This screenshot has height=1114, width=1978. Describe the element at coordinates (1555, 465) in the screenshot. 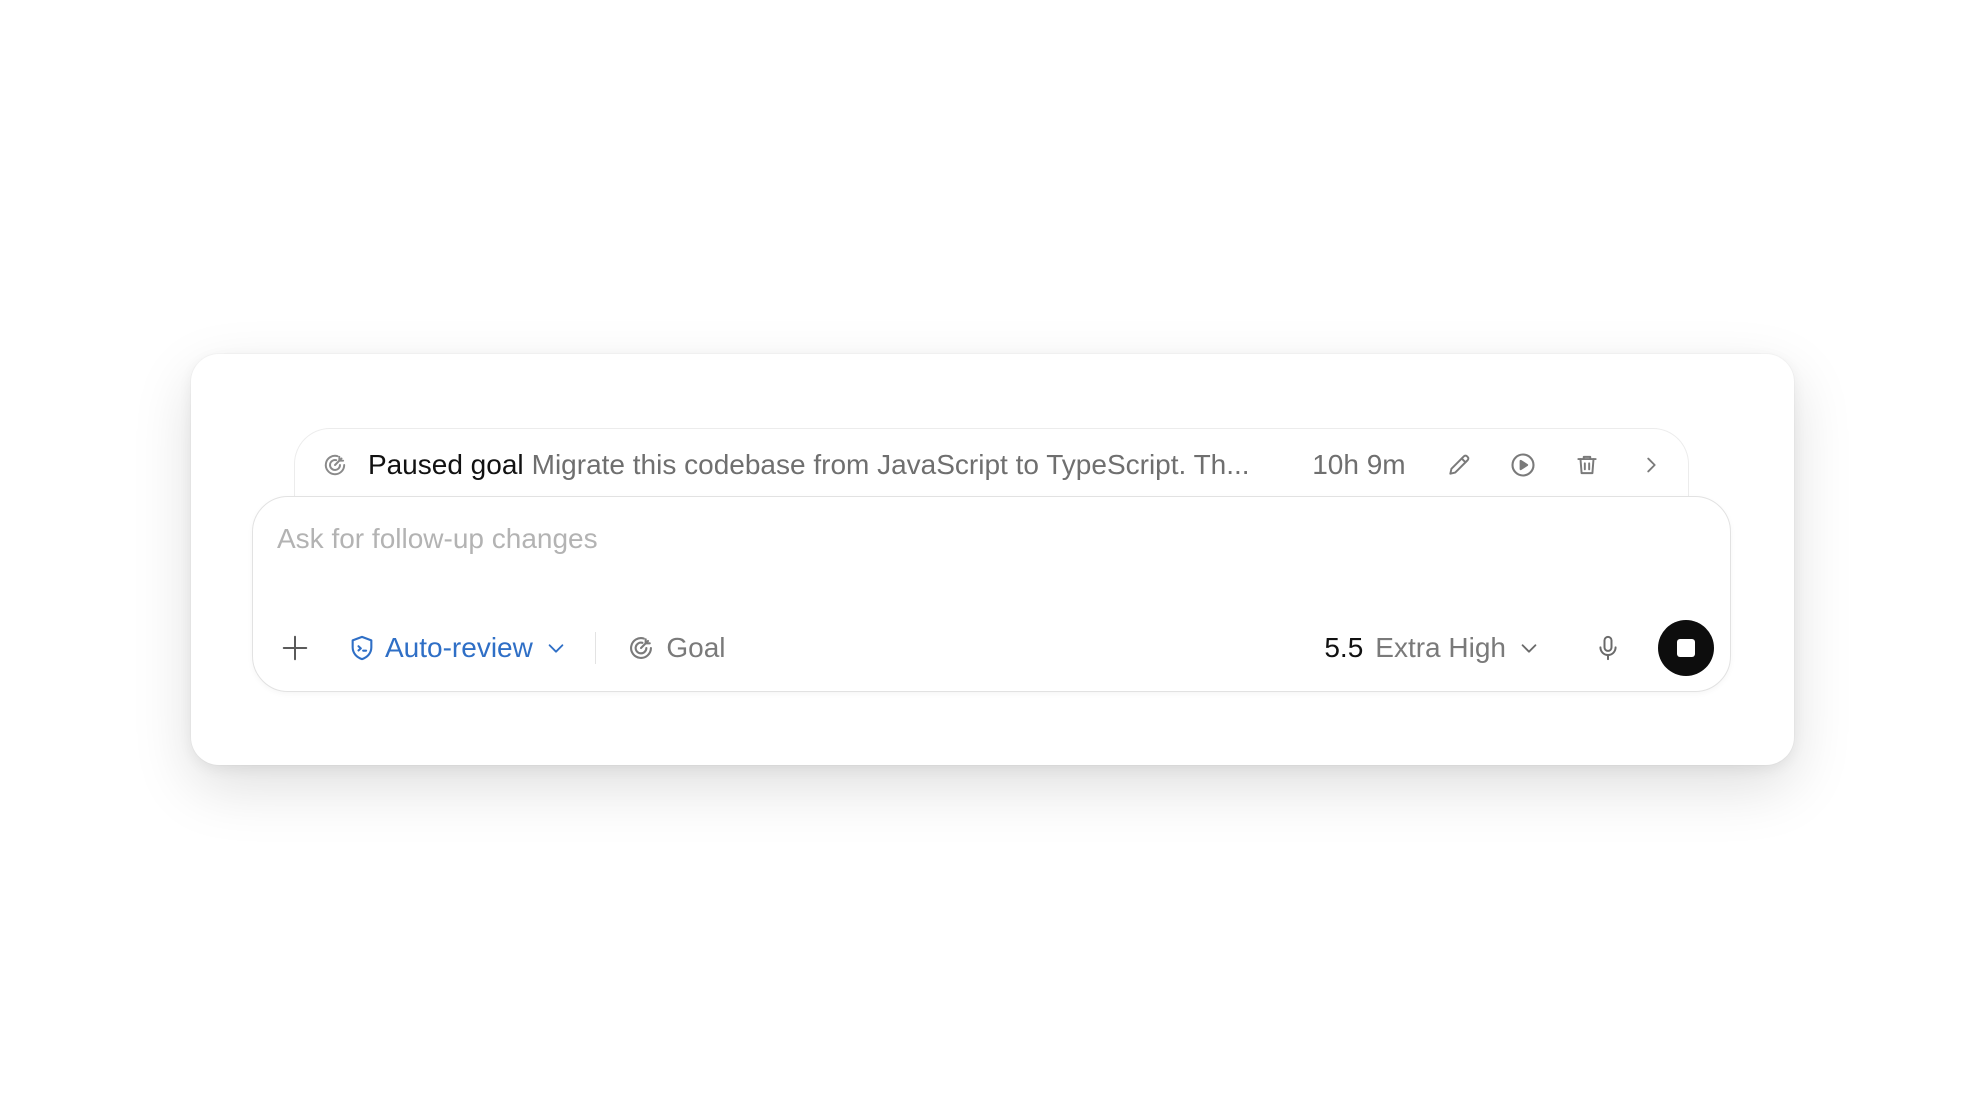

I see `goal-actions` at that location.